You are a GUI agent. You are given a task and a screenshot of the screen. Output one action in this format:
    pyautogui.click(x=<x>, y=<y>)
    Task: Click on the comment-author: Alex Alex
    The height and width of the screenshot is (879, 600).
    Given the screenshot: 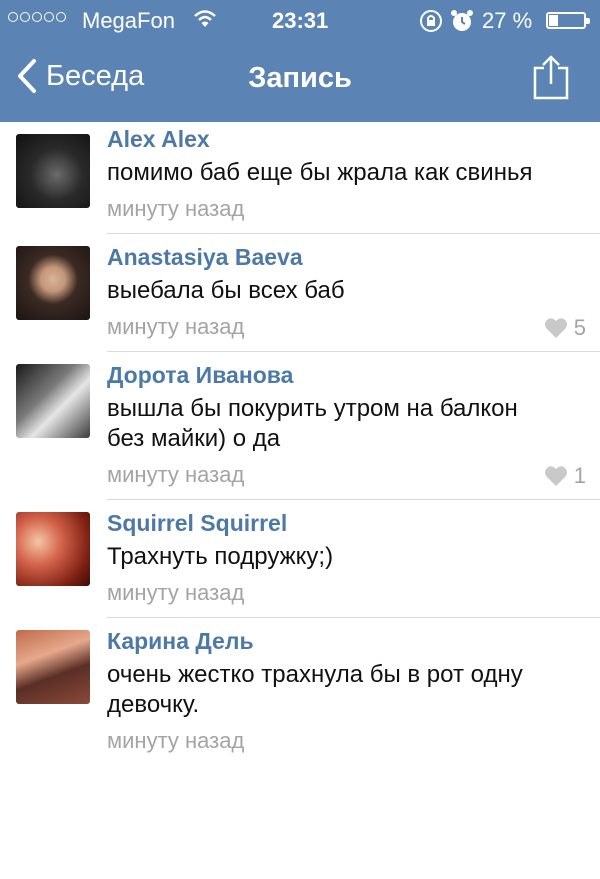 What is the action you would take?
    pyautogui.click(x=158, y=139)
    